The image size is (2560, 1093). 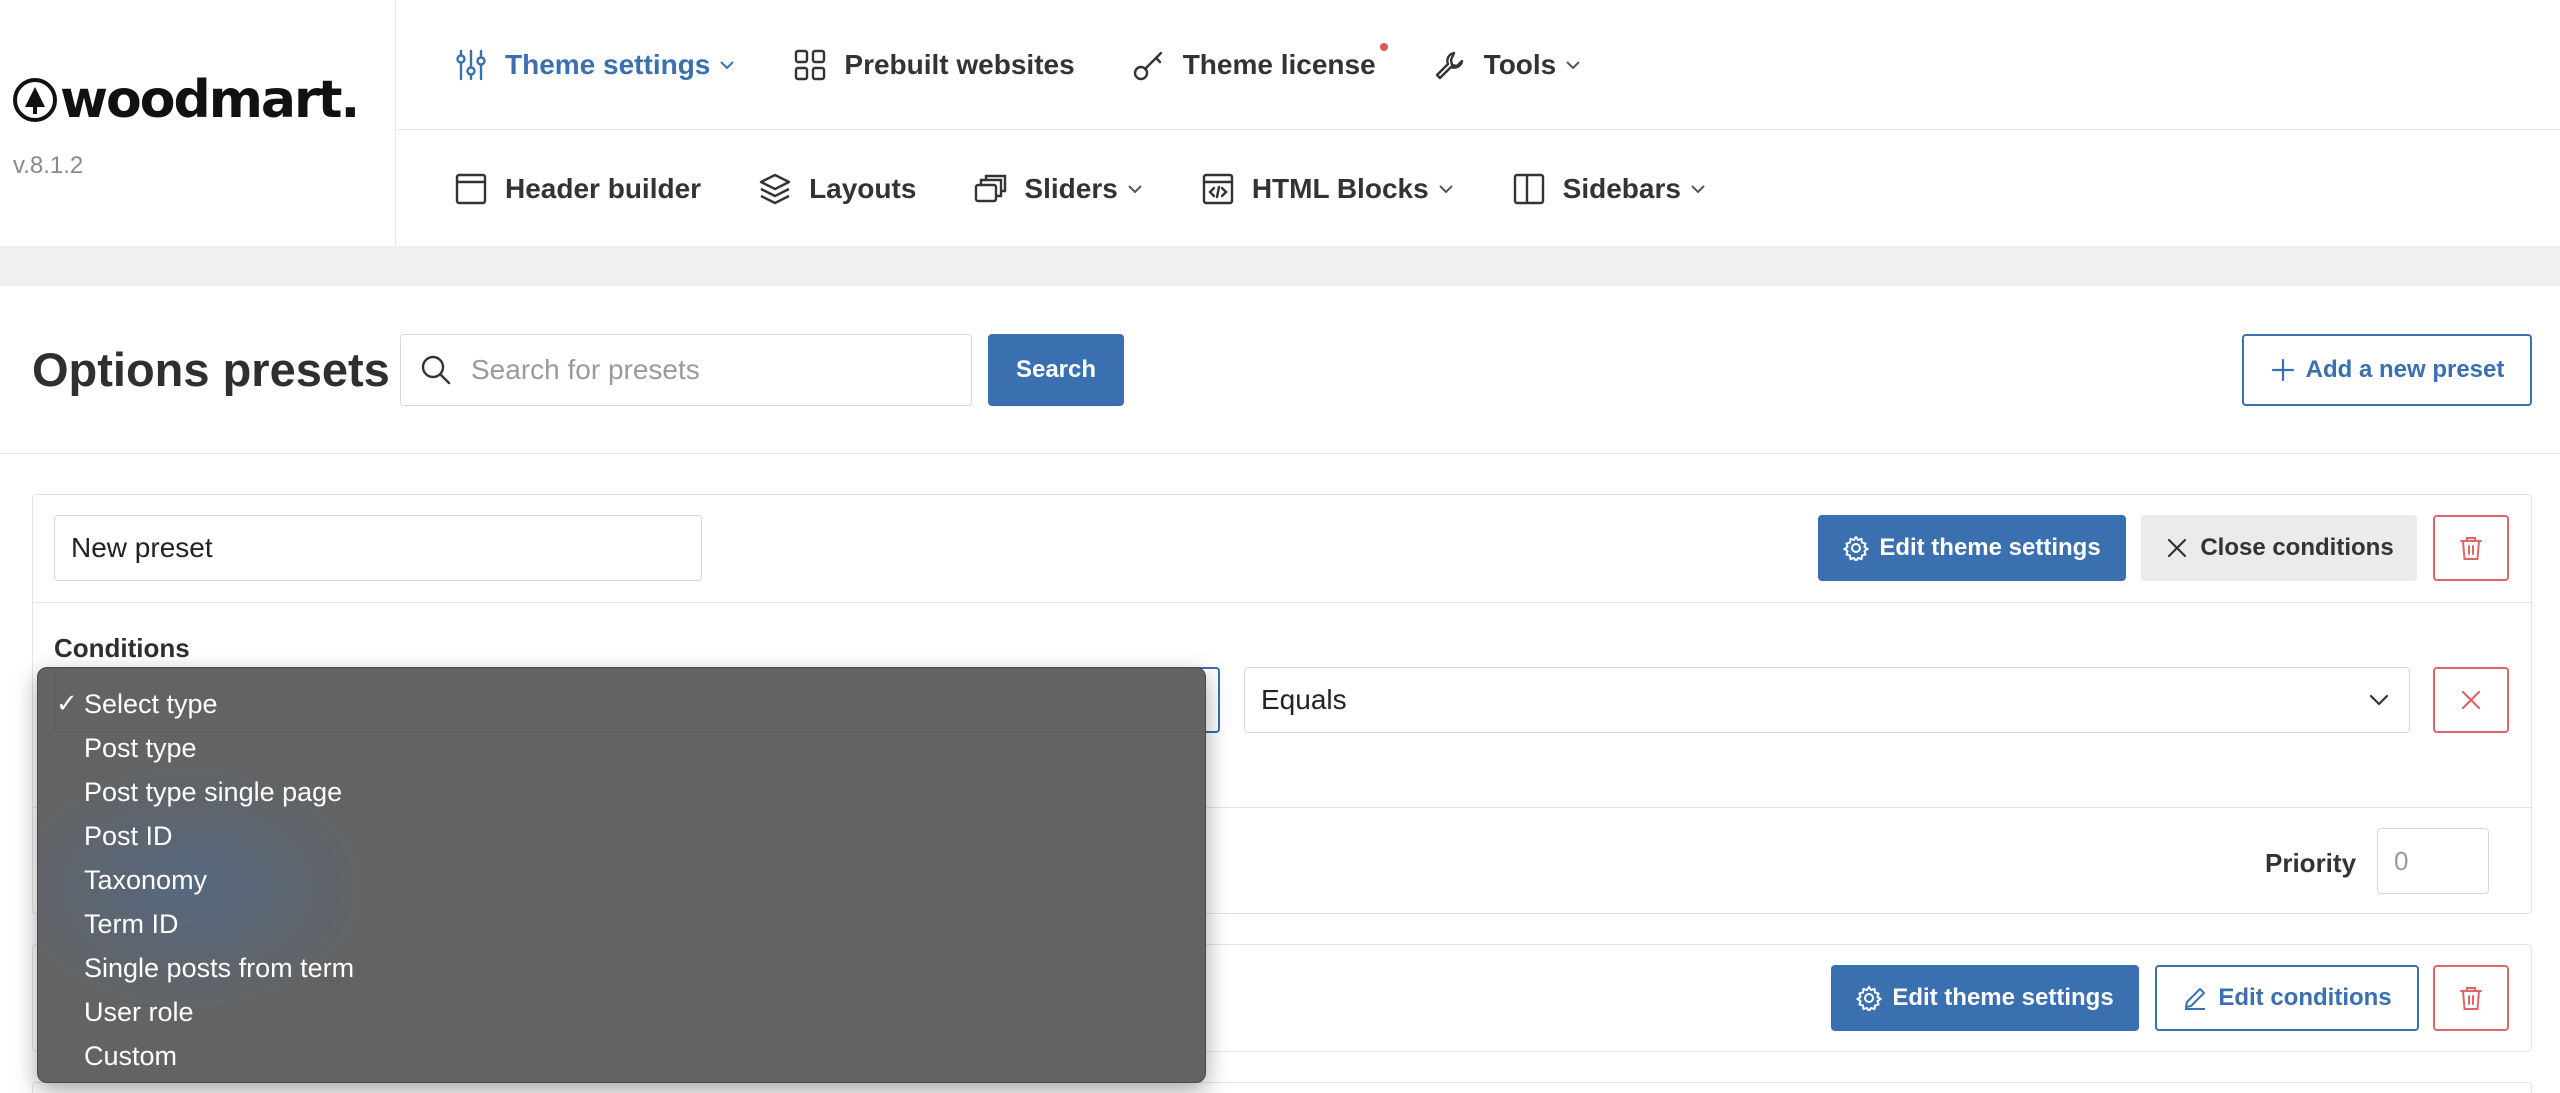 I want to click on nav-tools: Tools, so click(x=1507, y=65).